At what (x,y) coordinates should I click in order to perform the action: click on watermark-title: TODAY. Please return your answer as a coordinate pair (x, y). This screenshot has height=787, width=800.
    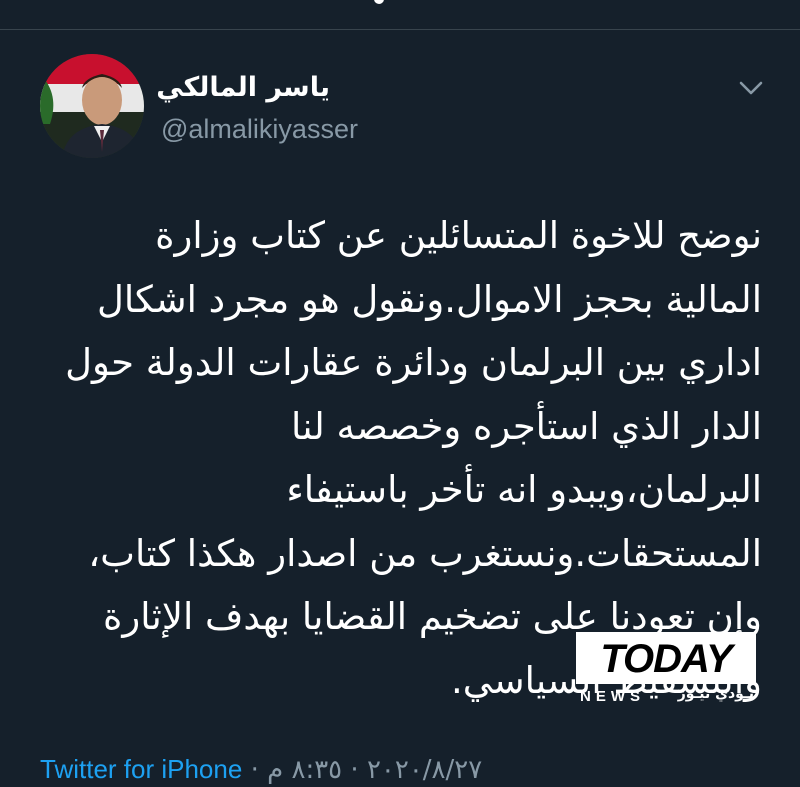
    Looking at the image, I should click on (666, 659).